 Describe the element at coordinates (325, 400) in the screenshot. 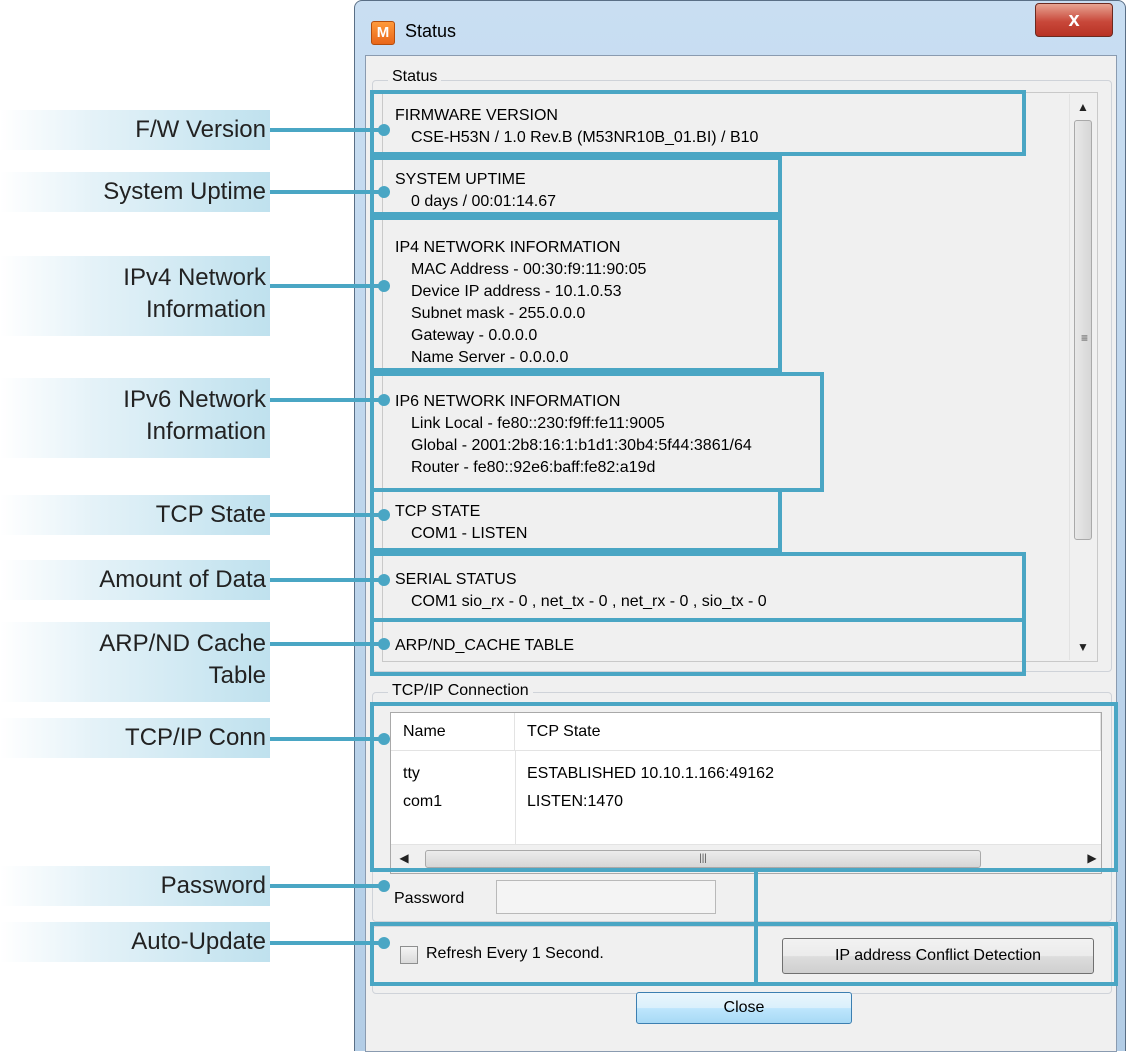

I see `connector-ipv6` at that location.